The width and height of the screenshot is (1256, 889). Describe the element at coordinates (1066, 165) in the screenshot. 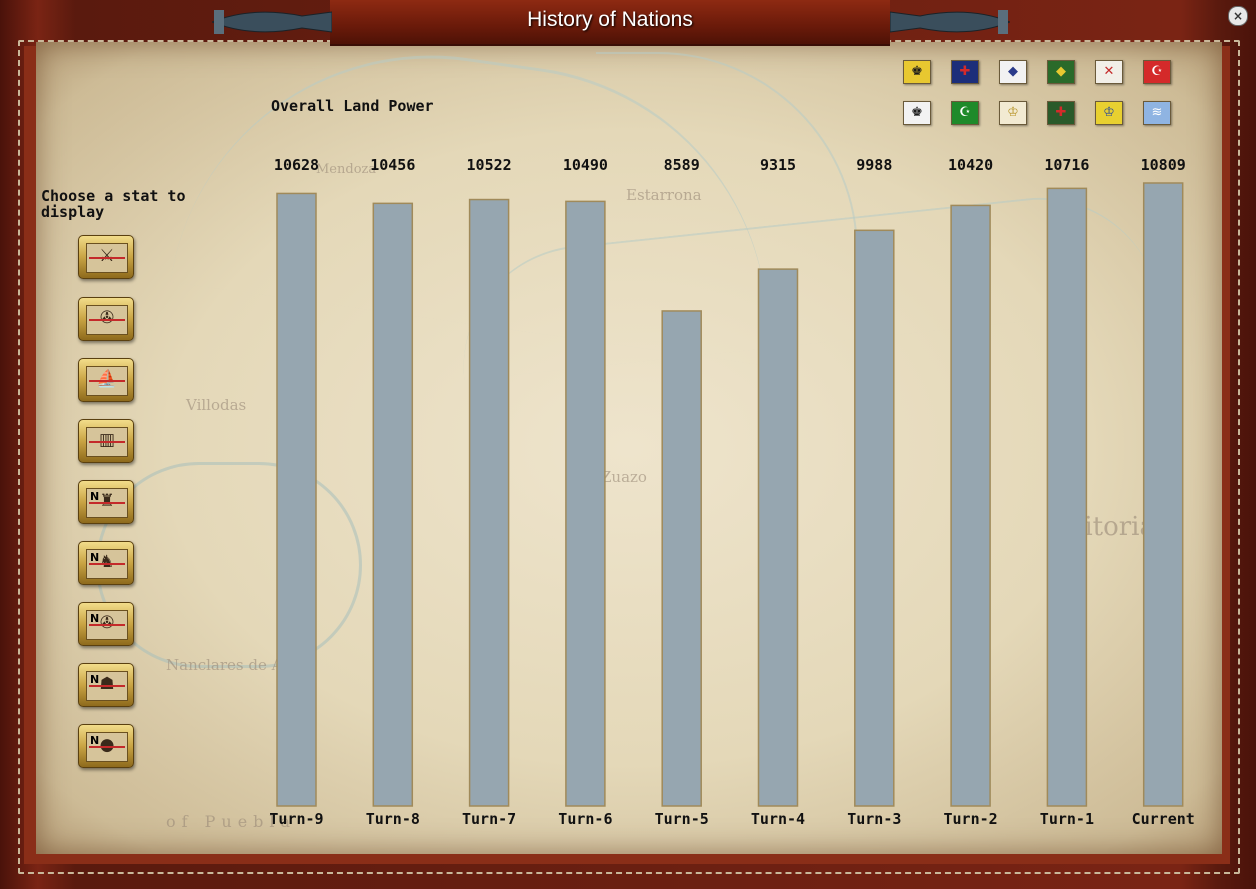

I see `value-label: 10716` at that location.